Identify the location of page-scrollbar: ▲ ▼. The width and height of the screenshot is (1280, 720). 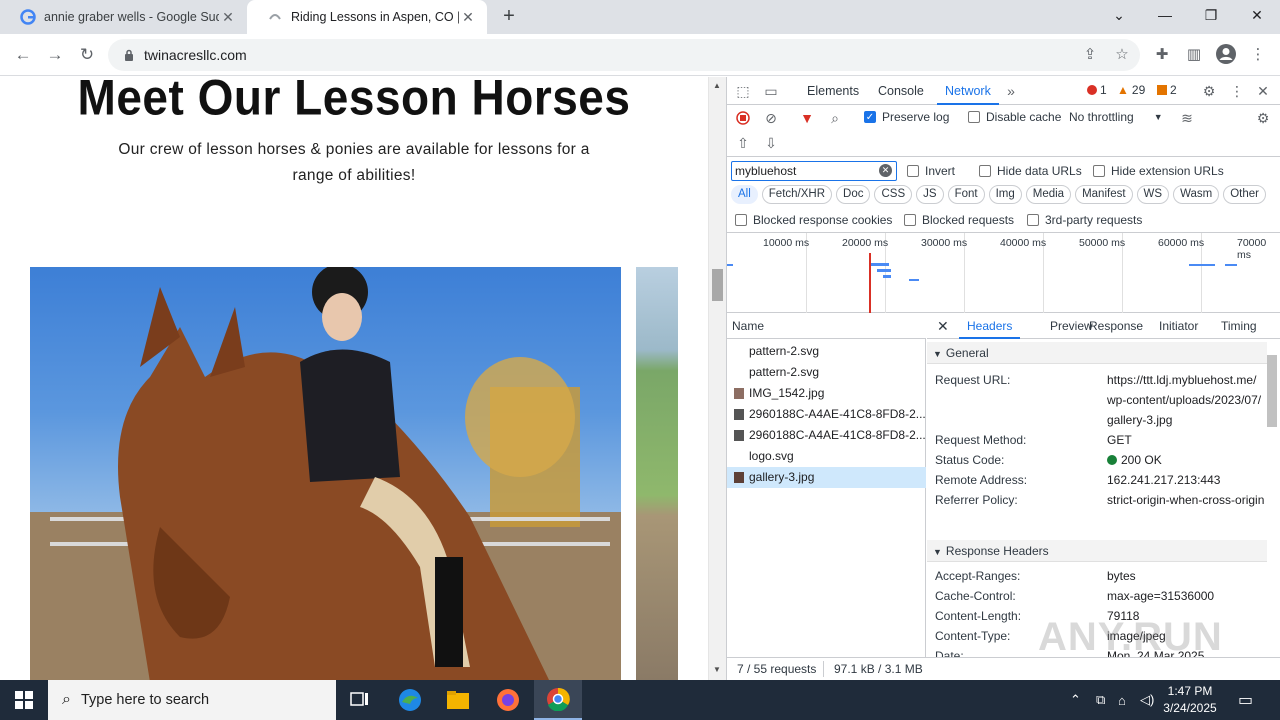
(717, 378).